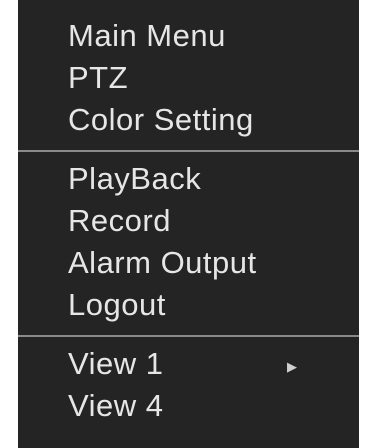 The height and width of the screenshot is (448, 377). Describe the element at coordinates (98, 77) in the screenshot. I see `menu-item-label: PTZ` at that location.